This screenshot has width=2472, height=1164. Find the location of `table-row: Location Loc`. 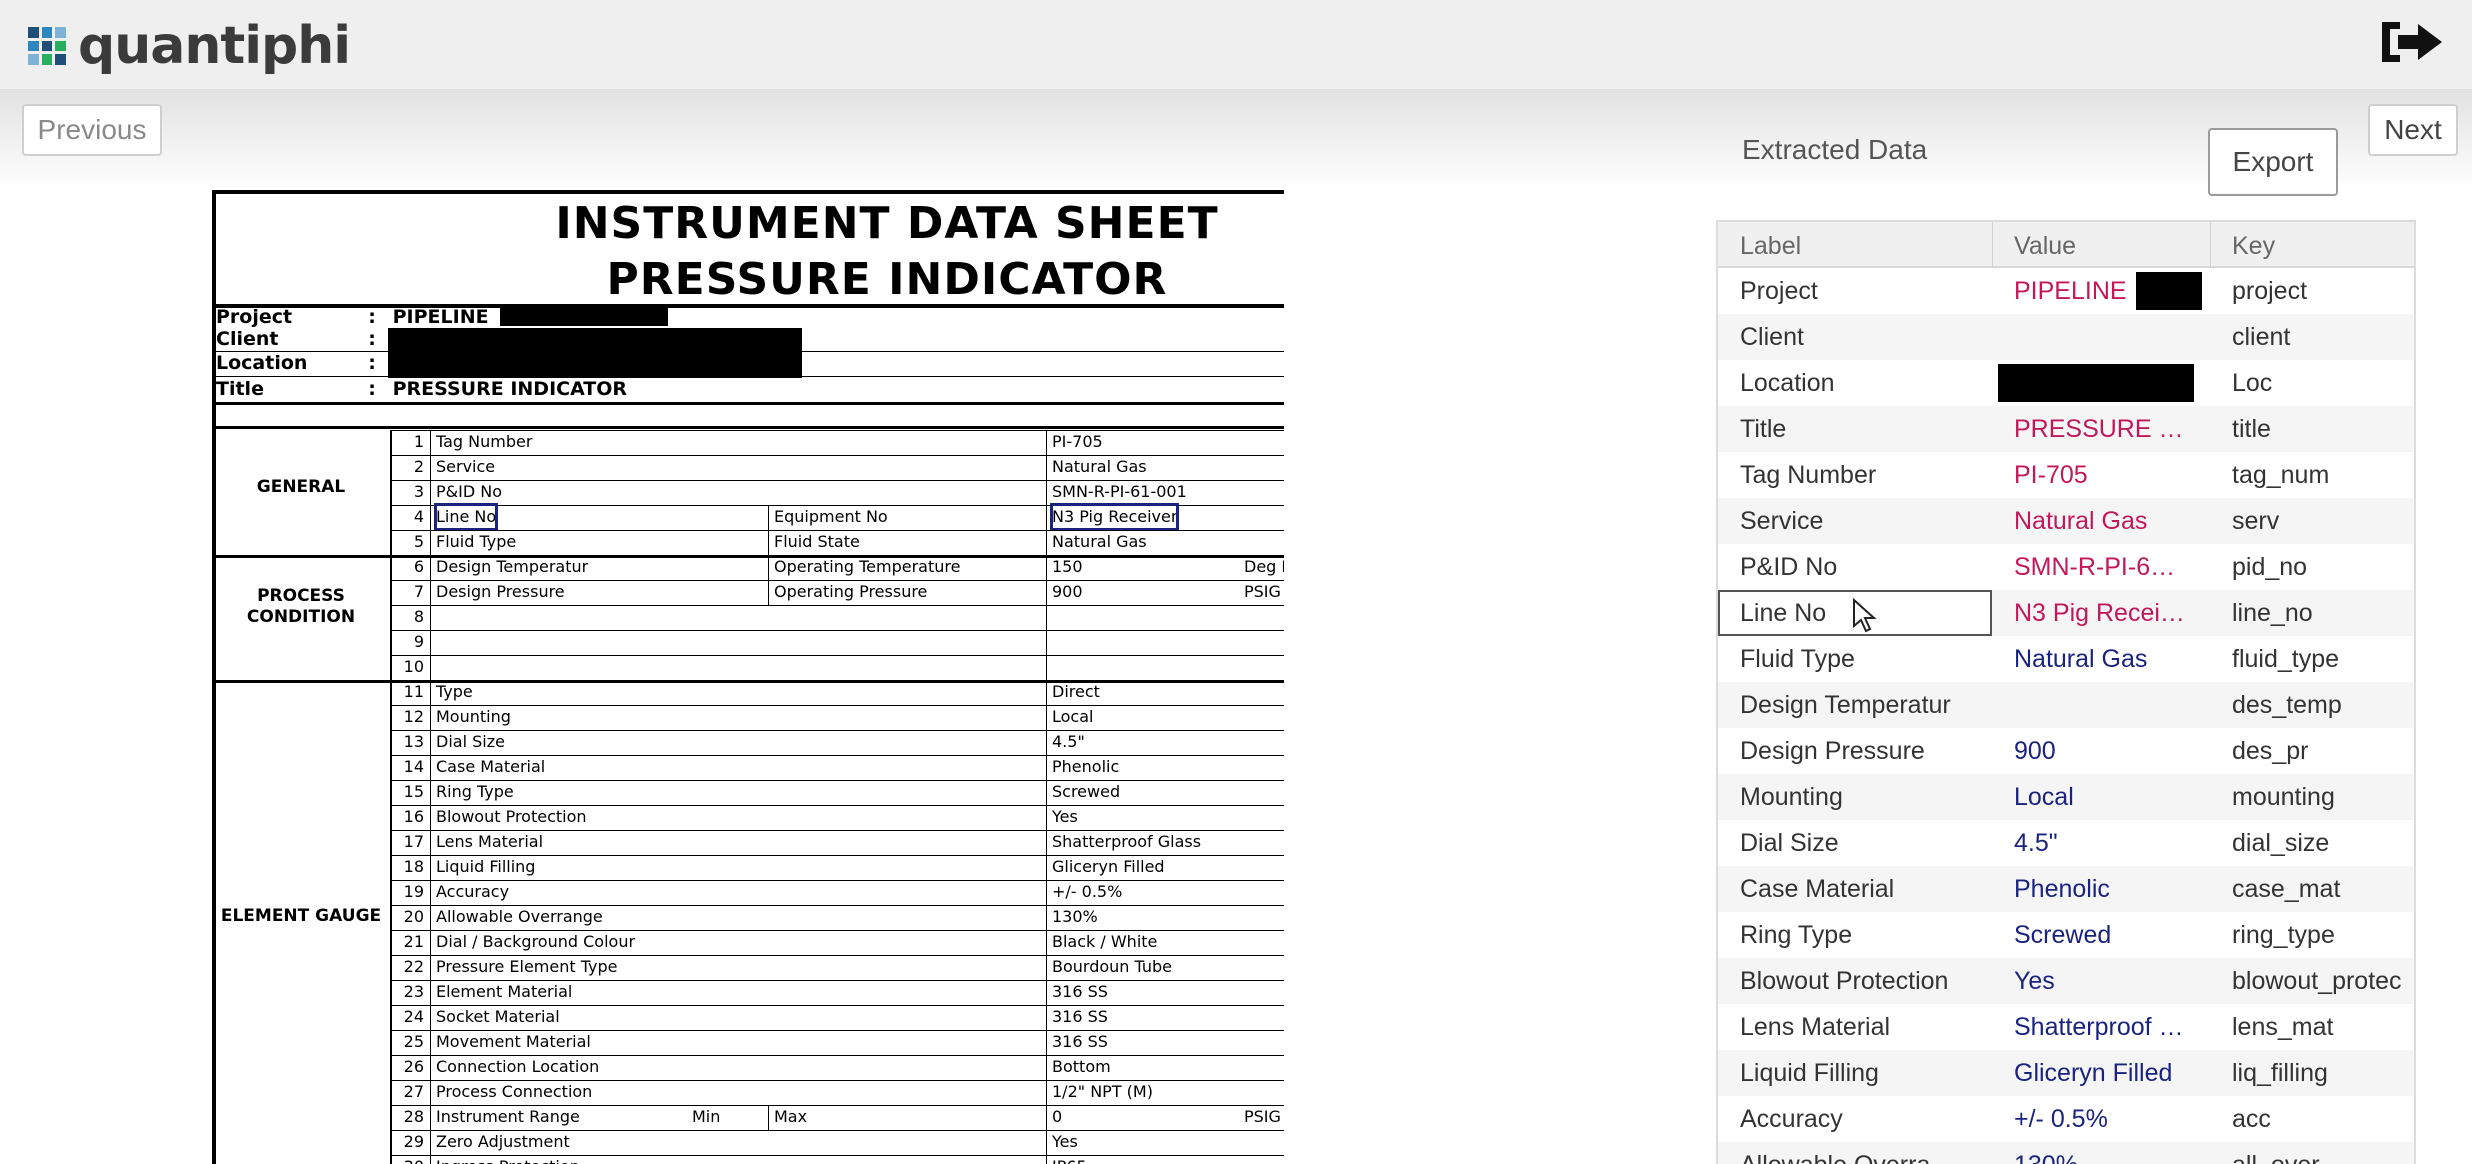

table-row: Location Loc is located at coordinates (2066, 383).